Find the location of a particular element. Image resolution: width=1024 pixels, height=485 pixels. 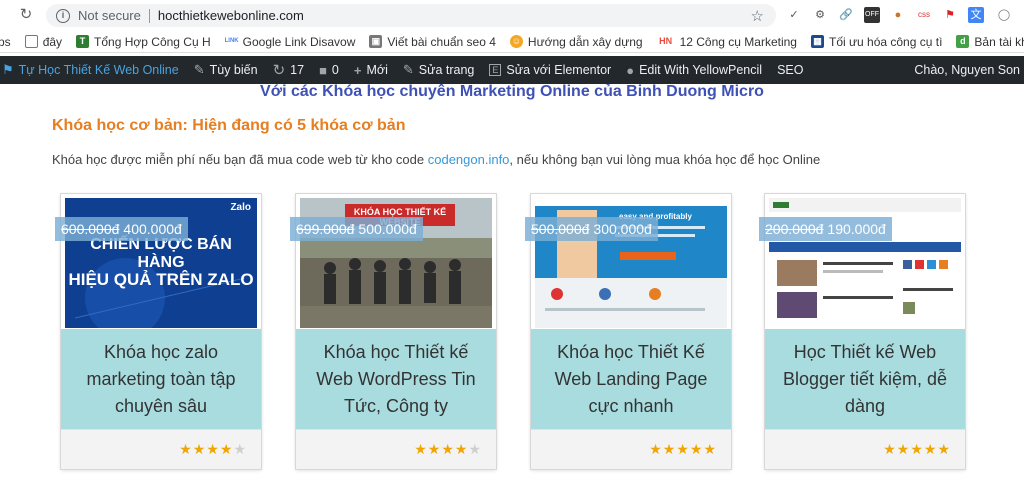

wp-edit-page: ✎ Sửa trang is located at coordinates (439, 70).